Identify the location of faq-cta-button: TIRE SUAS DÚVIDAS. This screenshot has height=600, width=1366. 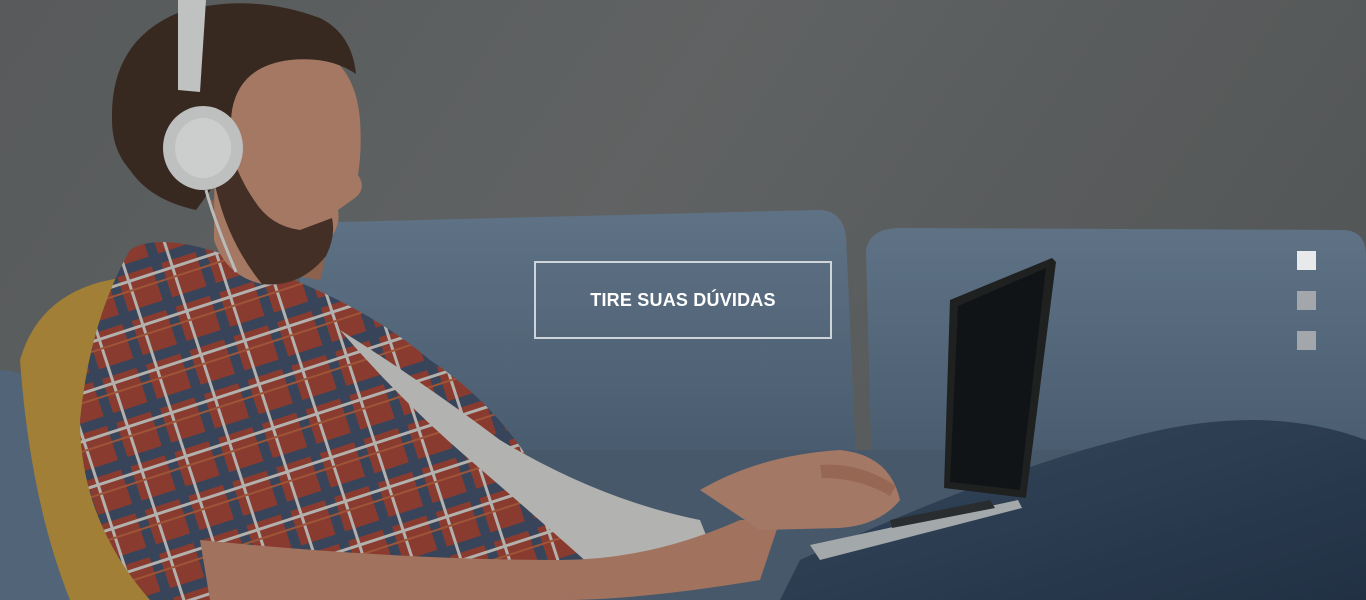
(683, 300).